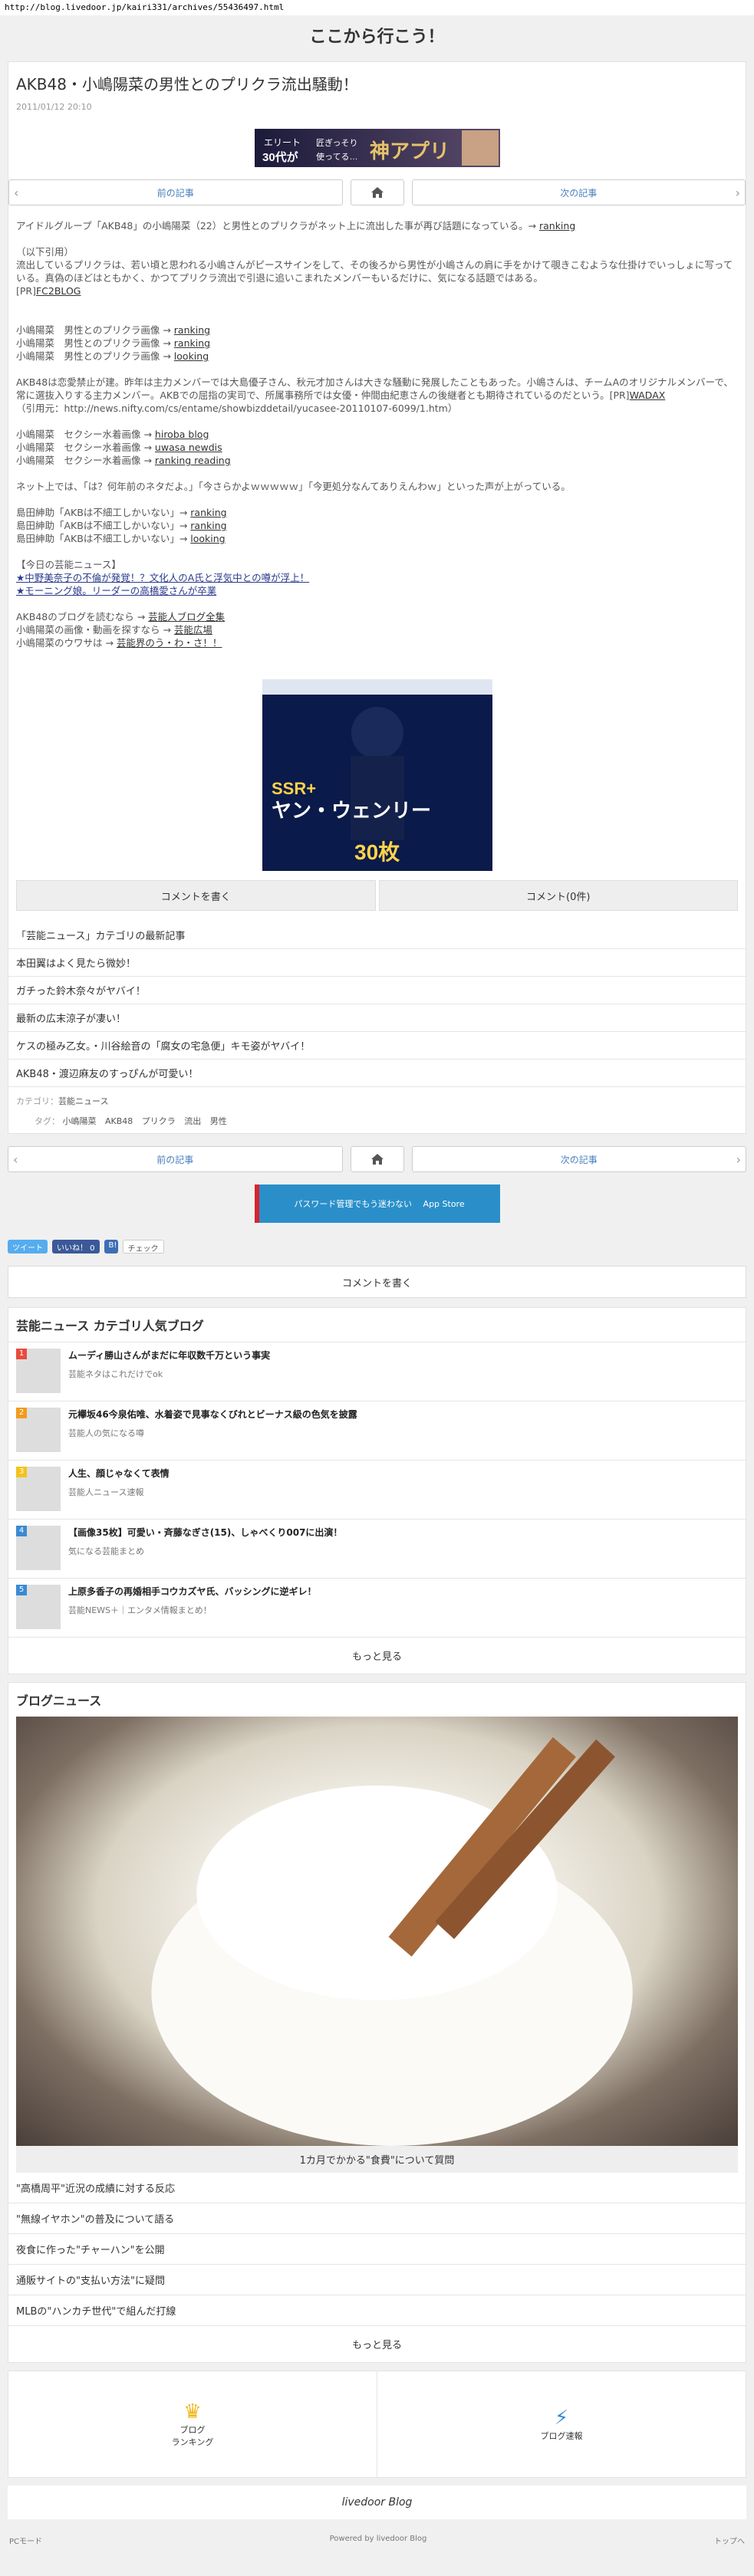  What do you see at coordinates (101, 936) in the screenshot?
I see `category-heading: 「芸能ニュース」カテゴリの最新記事` at bounding box center [101, 936].